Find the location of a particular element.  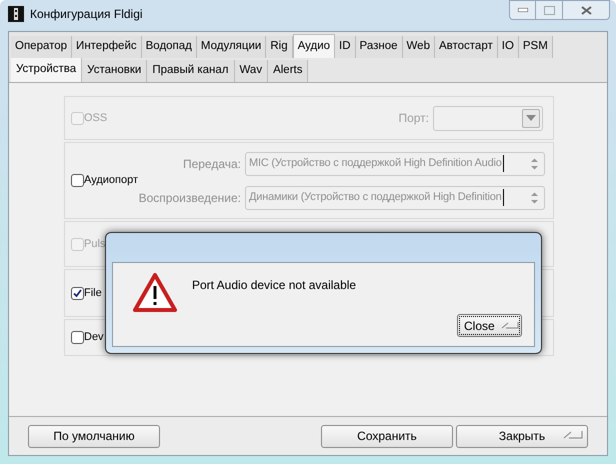

tab: Автостарт is located at coordinates (466, 47).